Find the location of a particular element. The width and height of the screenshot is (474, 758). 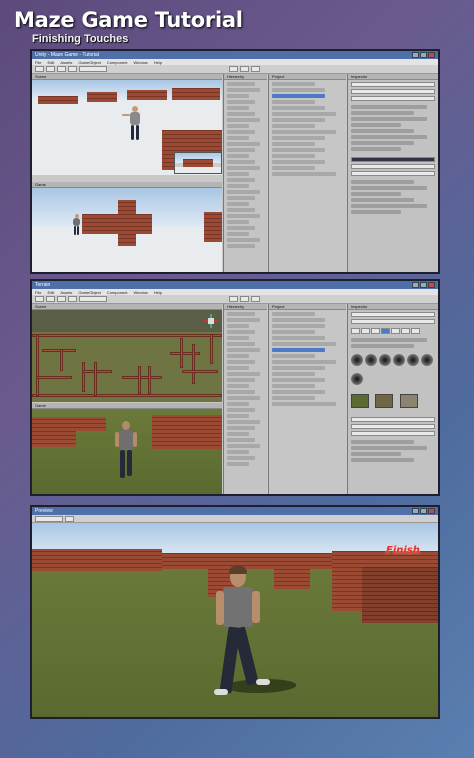

paint-height-tool is located at coordinates (365, 331).